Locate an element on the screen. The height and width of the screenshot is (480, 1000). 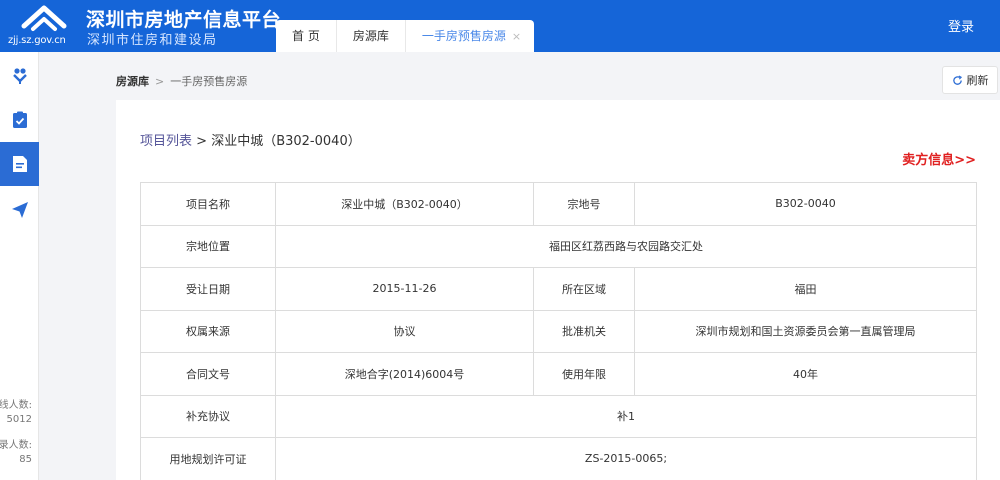
parcel-no-label: 宗地号 is located at coordinates (584, 204).